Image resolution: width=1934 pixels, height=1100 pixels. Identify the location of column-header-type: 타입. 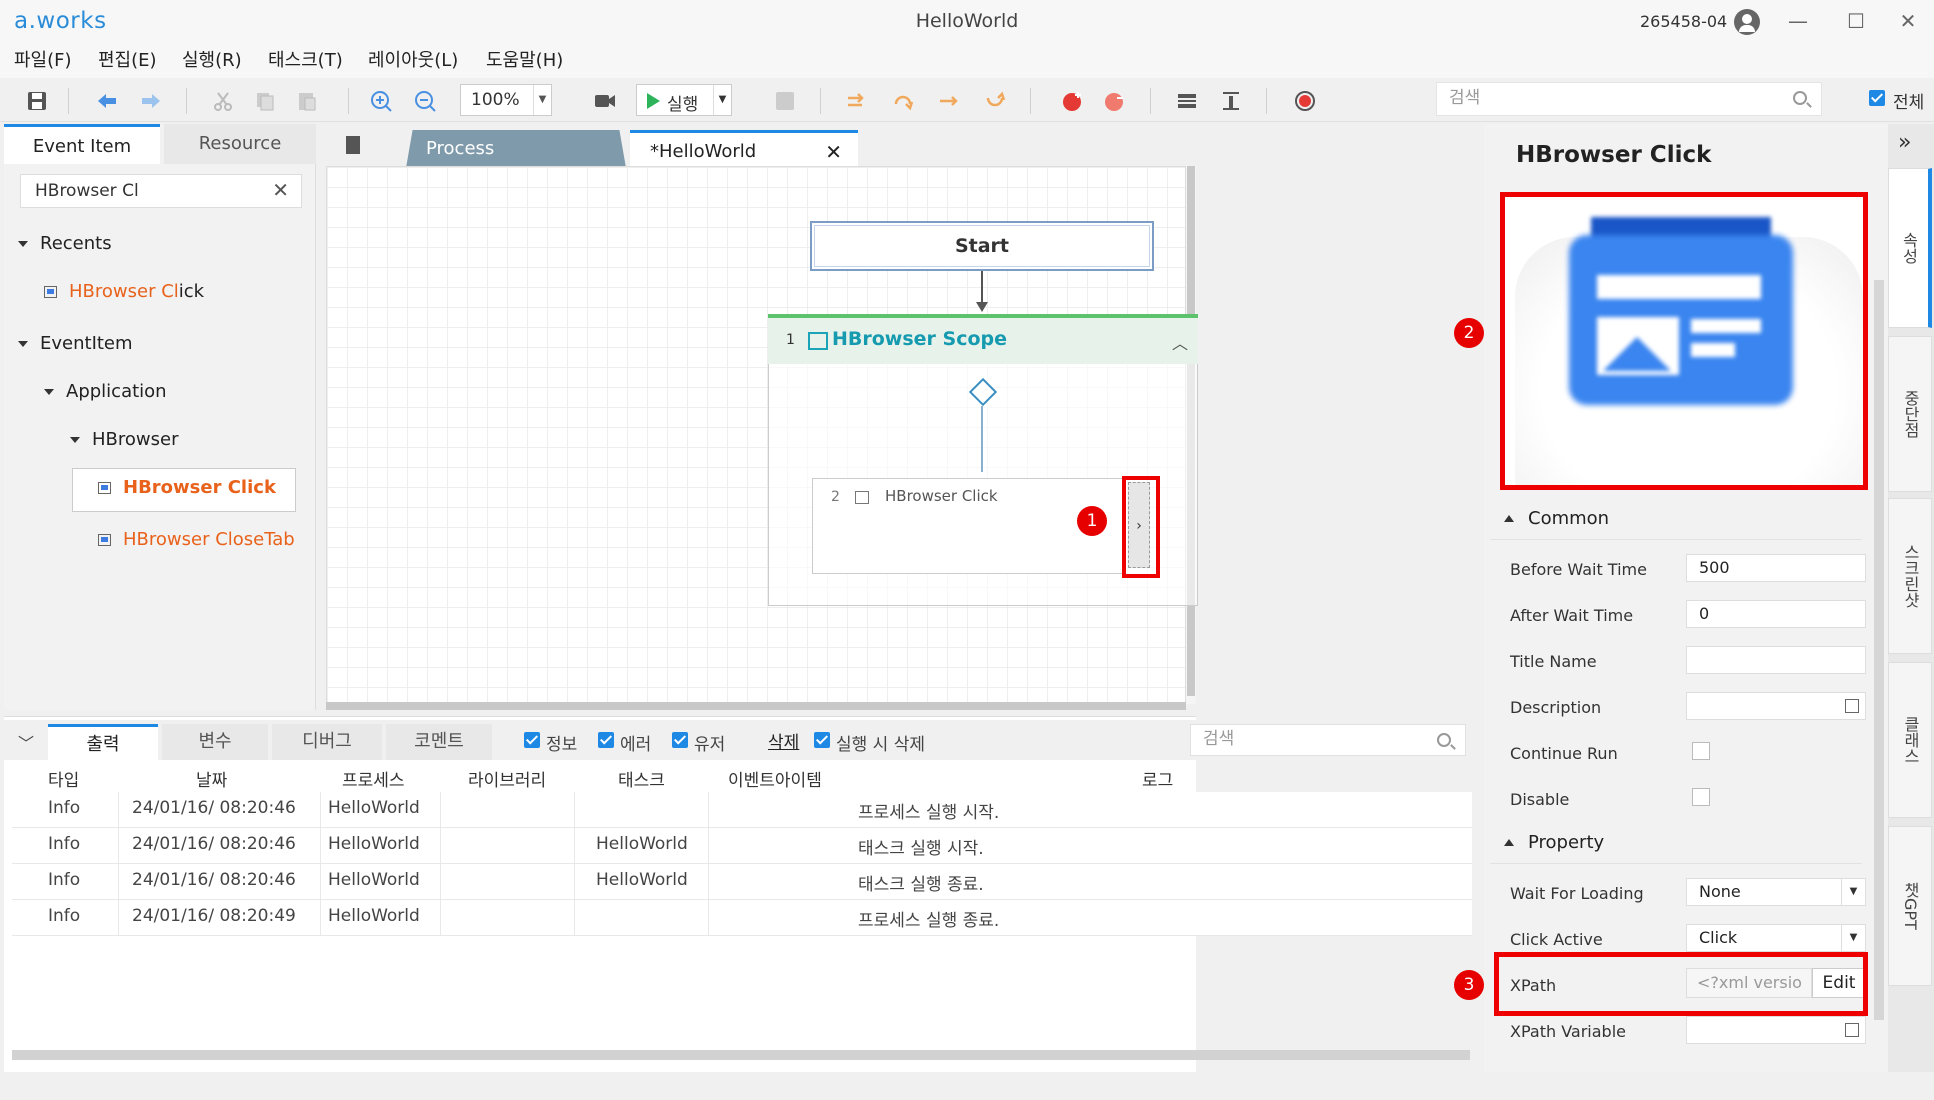
(63, 778).